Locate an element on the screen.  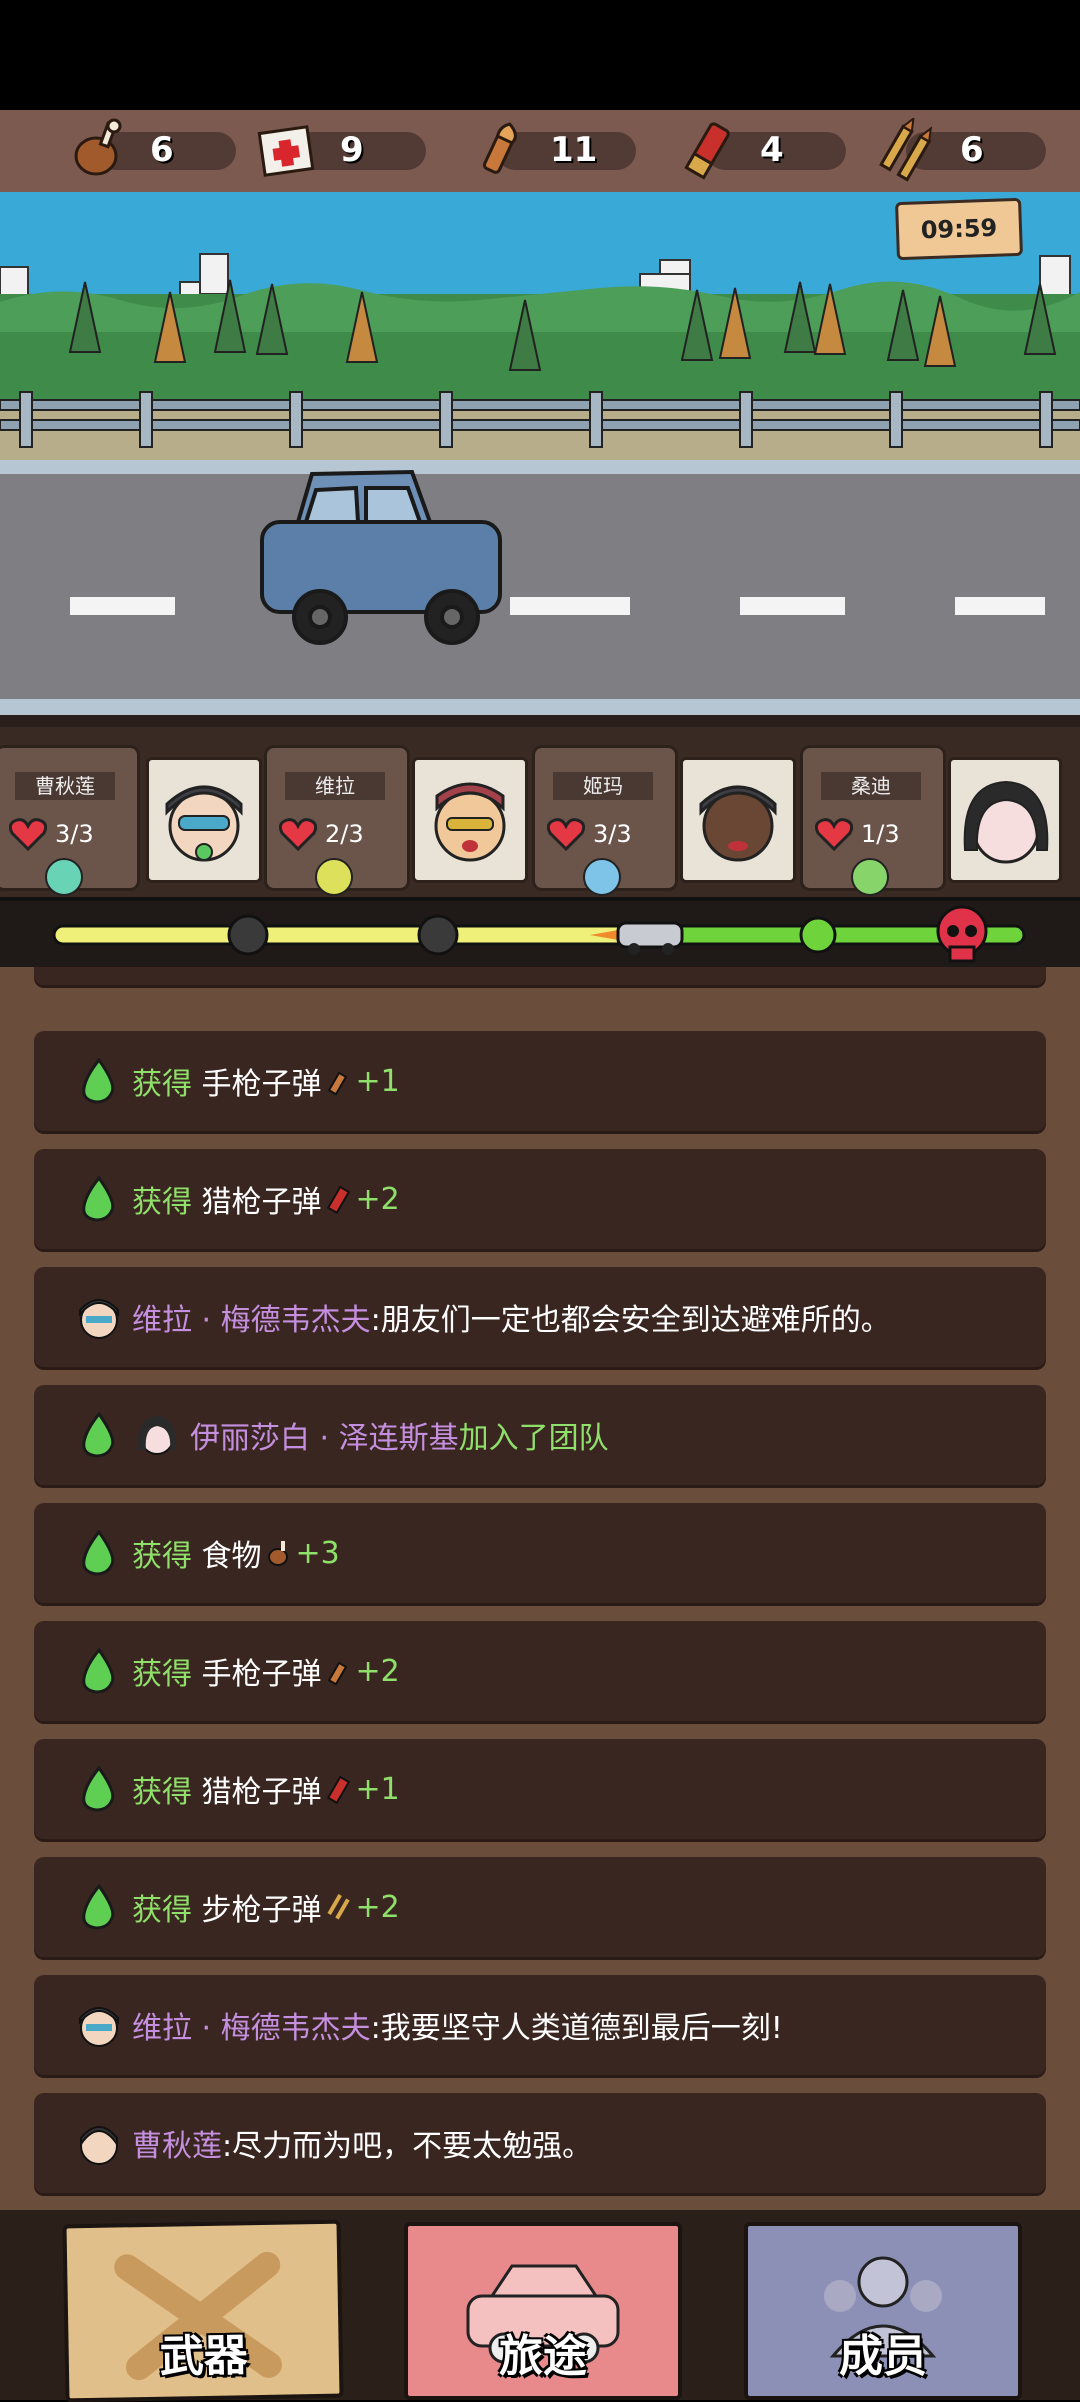
mood-sad-icon is located at coordinates (602, 877).